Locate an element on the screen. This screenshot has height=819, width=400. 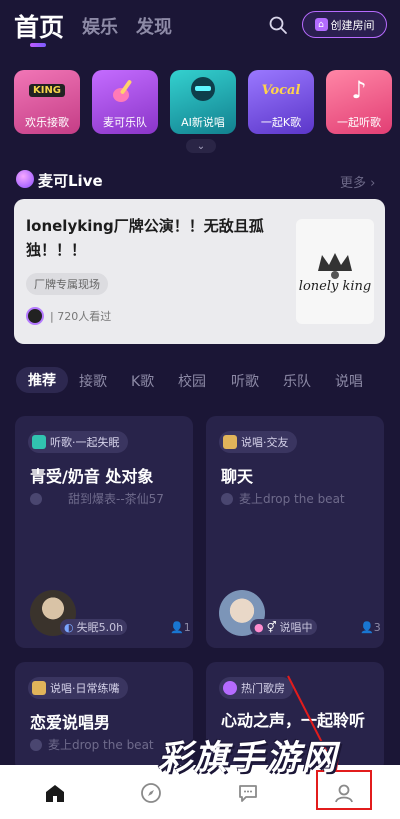
ai-robot-icon is located at coordinates (203, 90).